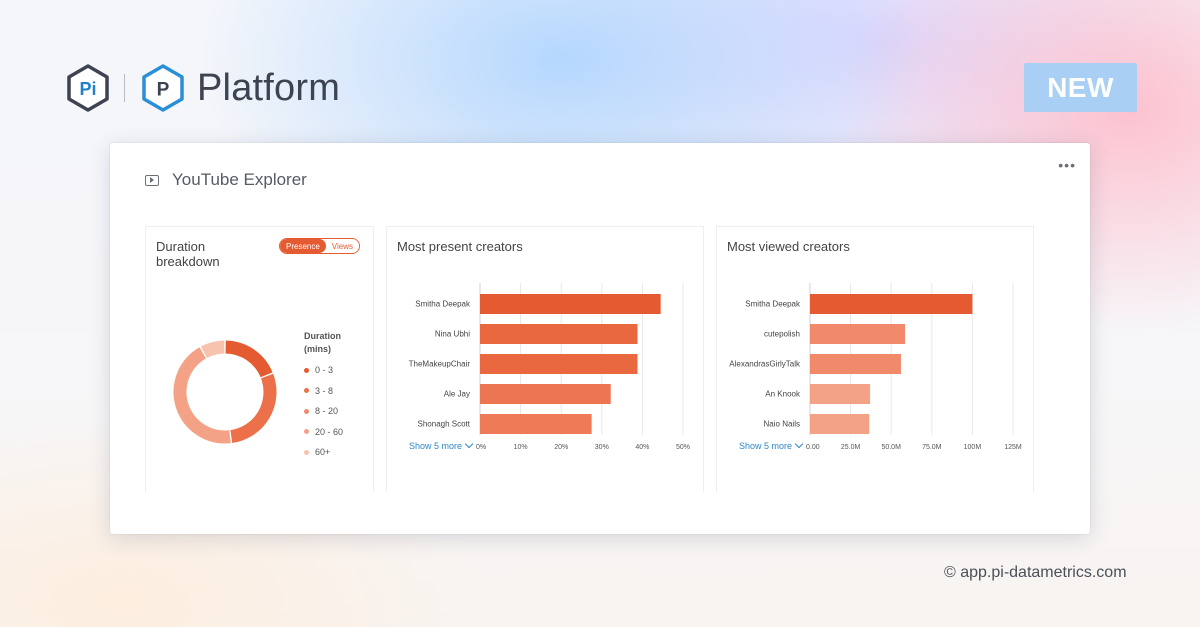 This screenshot has height=627, width=1200. Describe the element at coordinates (1080, 87) in the screenshot. I see `new-badge: NEW` at that location.